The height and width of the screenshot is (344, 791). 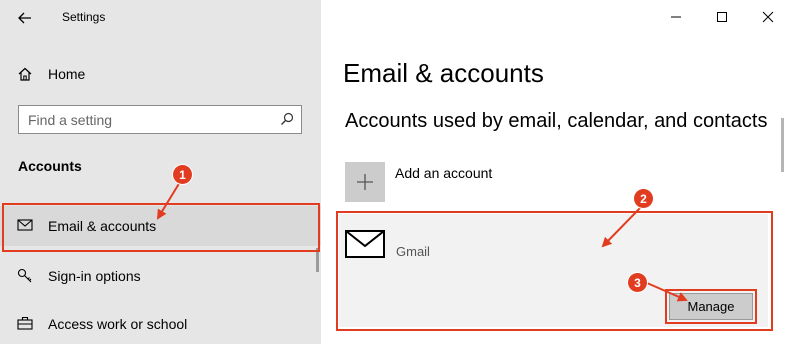 I want to click on annotation-badge-1: 1, so click(x=182, y=174).